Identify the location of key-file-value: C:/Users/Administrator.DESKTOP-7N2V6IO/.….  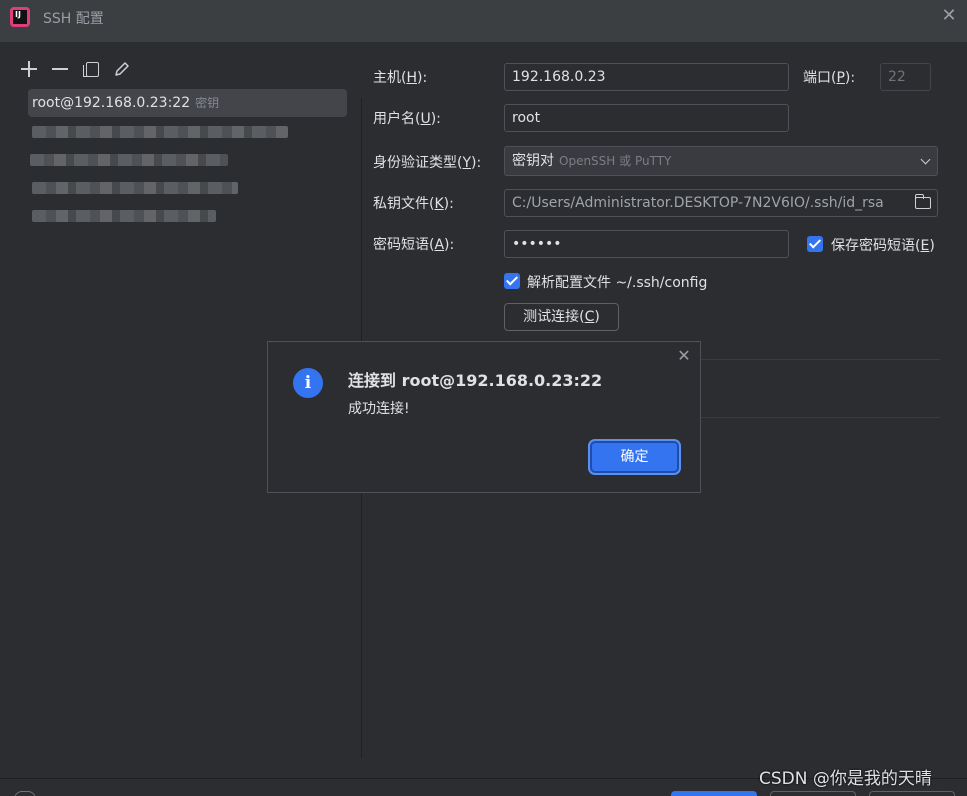
(698, 203).